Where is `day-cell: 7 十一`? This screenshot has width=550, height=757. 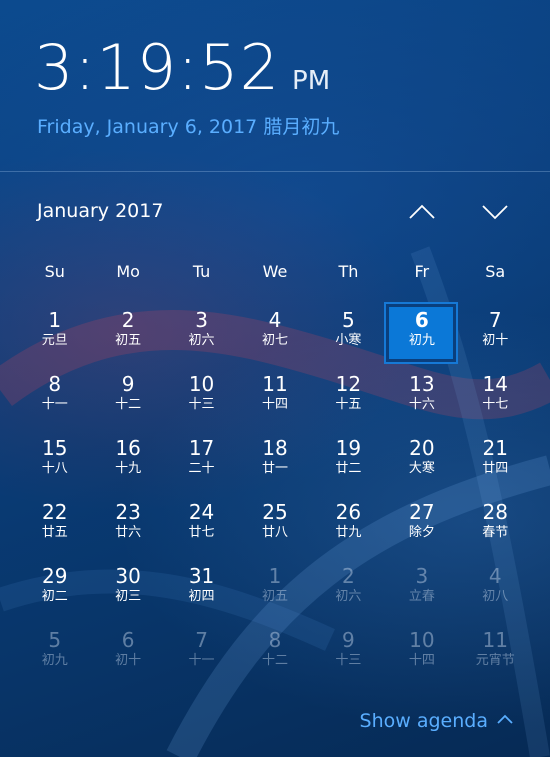 day-cell: 7 十一 is located at coordinates (201, 656).